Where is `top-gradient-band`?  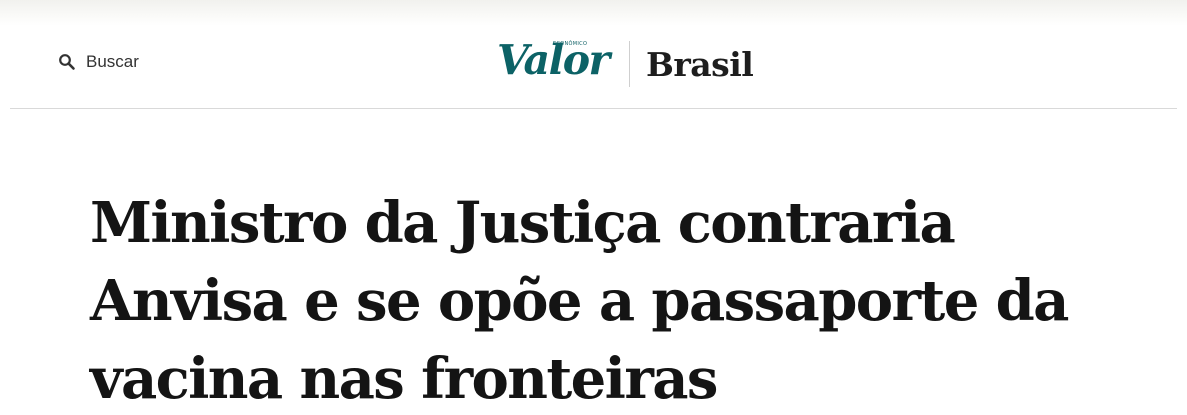 top-gradient-band is located at coordinates (593, 13).